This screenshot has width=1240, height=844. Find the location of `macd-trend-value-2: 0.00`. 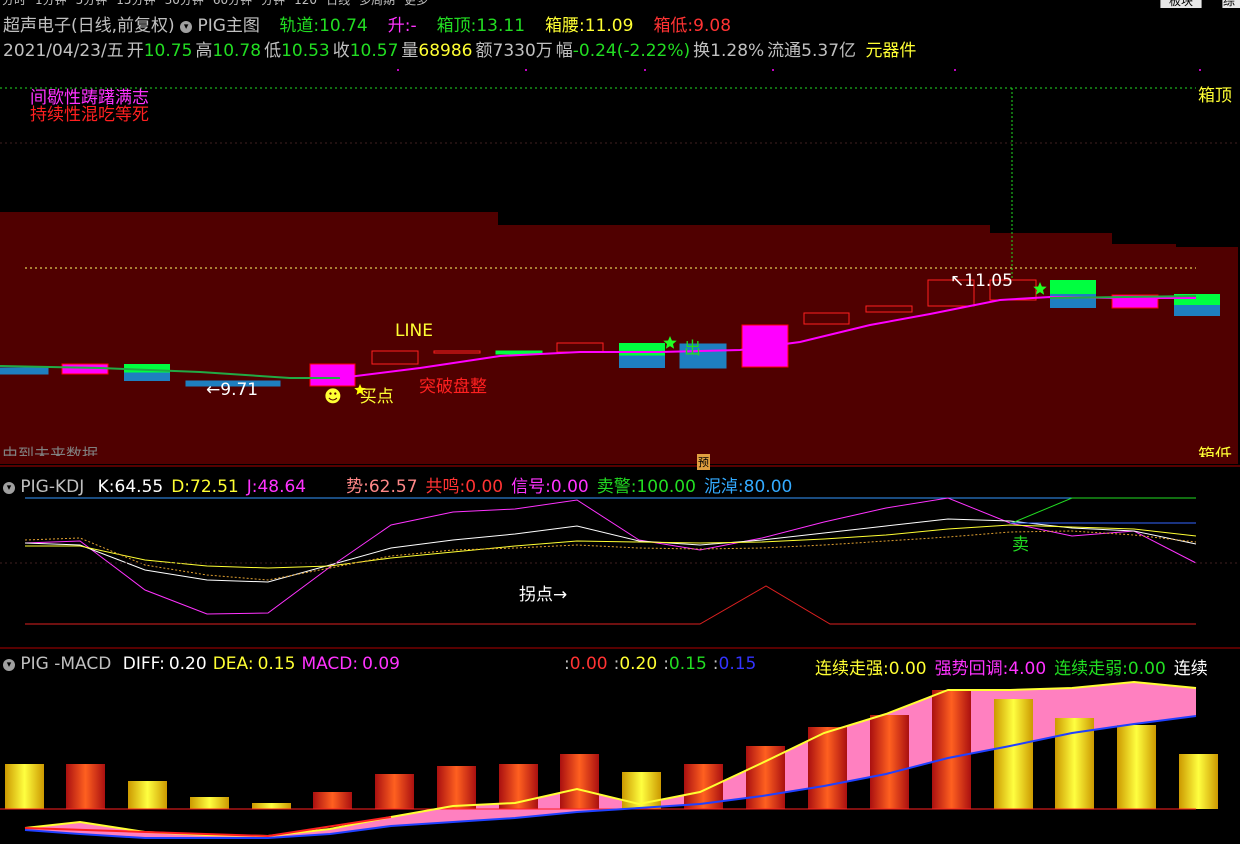

macd-trend-value-2: 0.00 is located at coordinates (1146, 669).